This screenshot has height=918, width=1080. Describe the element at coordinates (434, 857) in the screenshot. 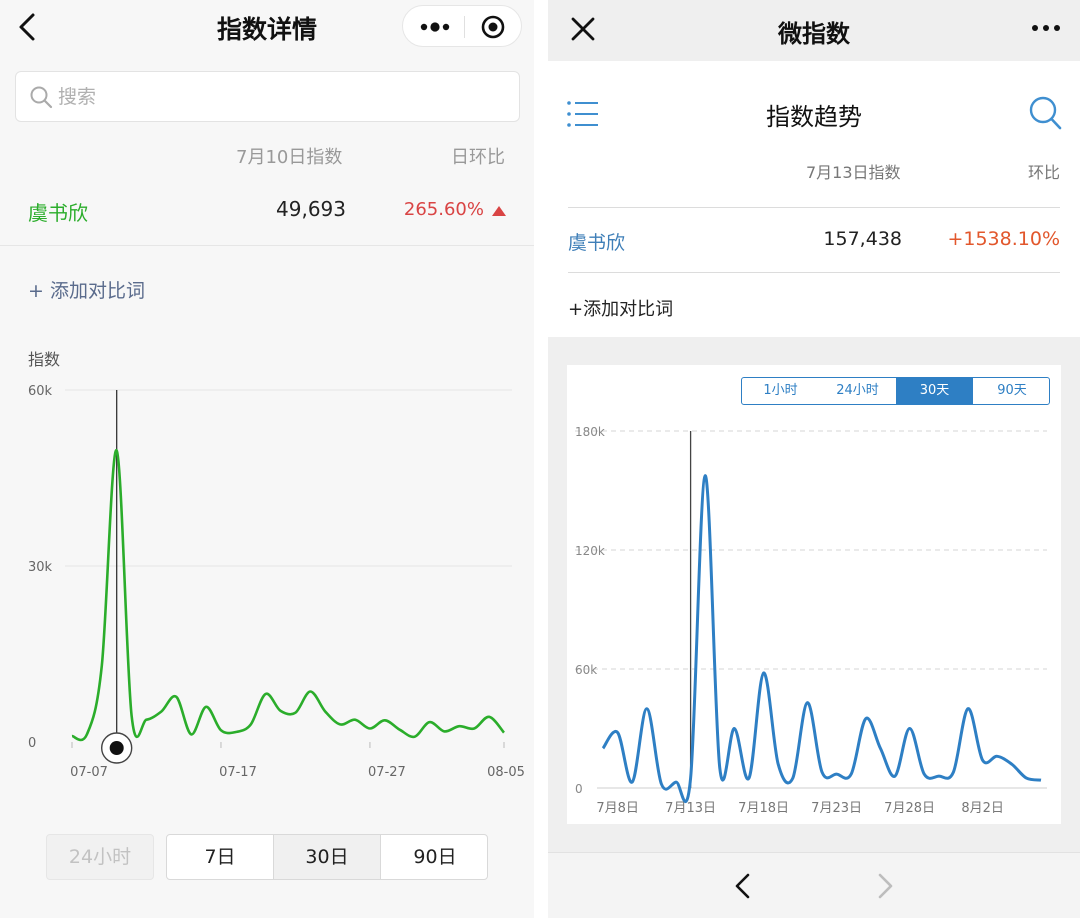

I see `range-90d-button: 90日` at that location.